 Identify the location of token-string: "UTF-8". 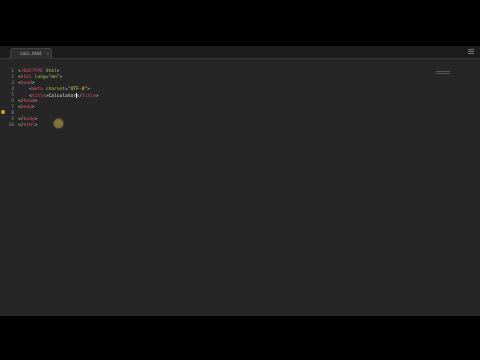
(77, 89).